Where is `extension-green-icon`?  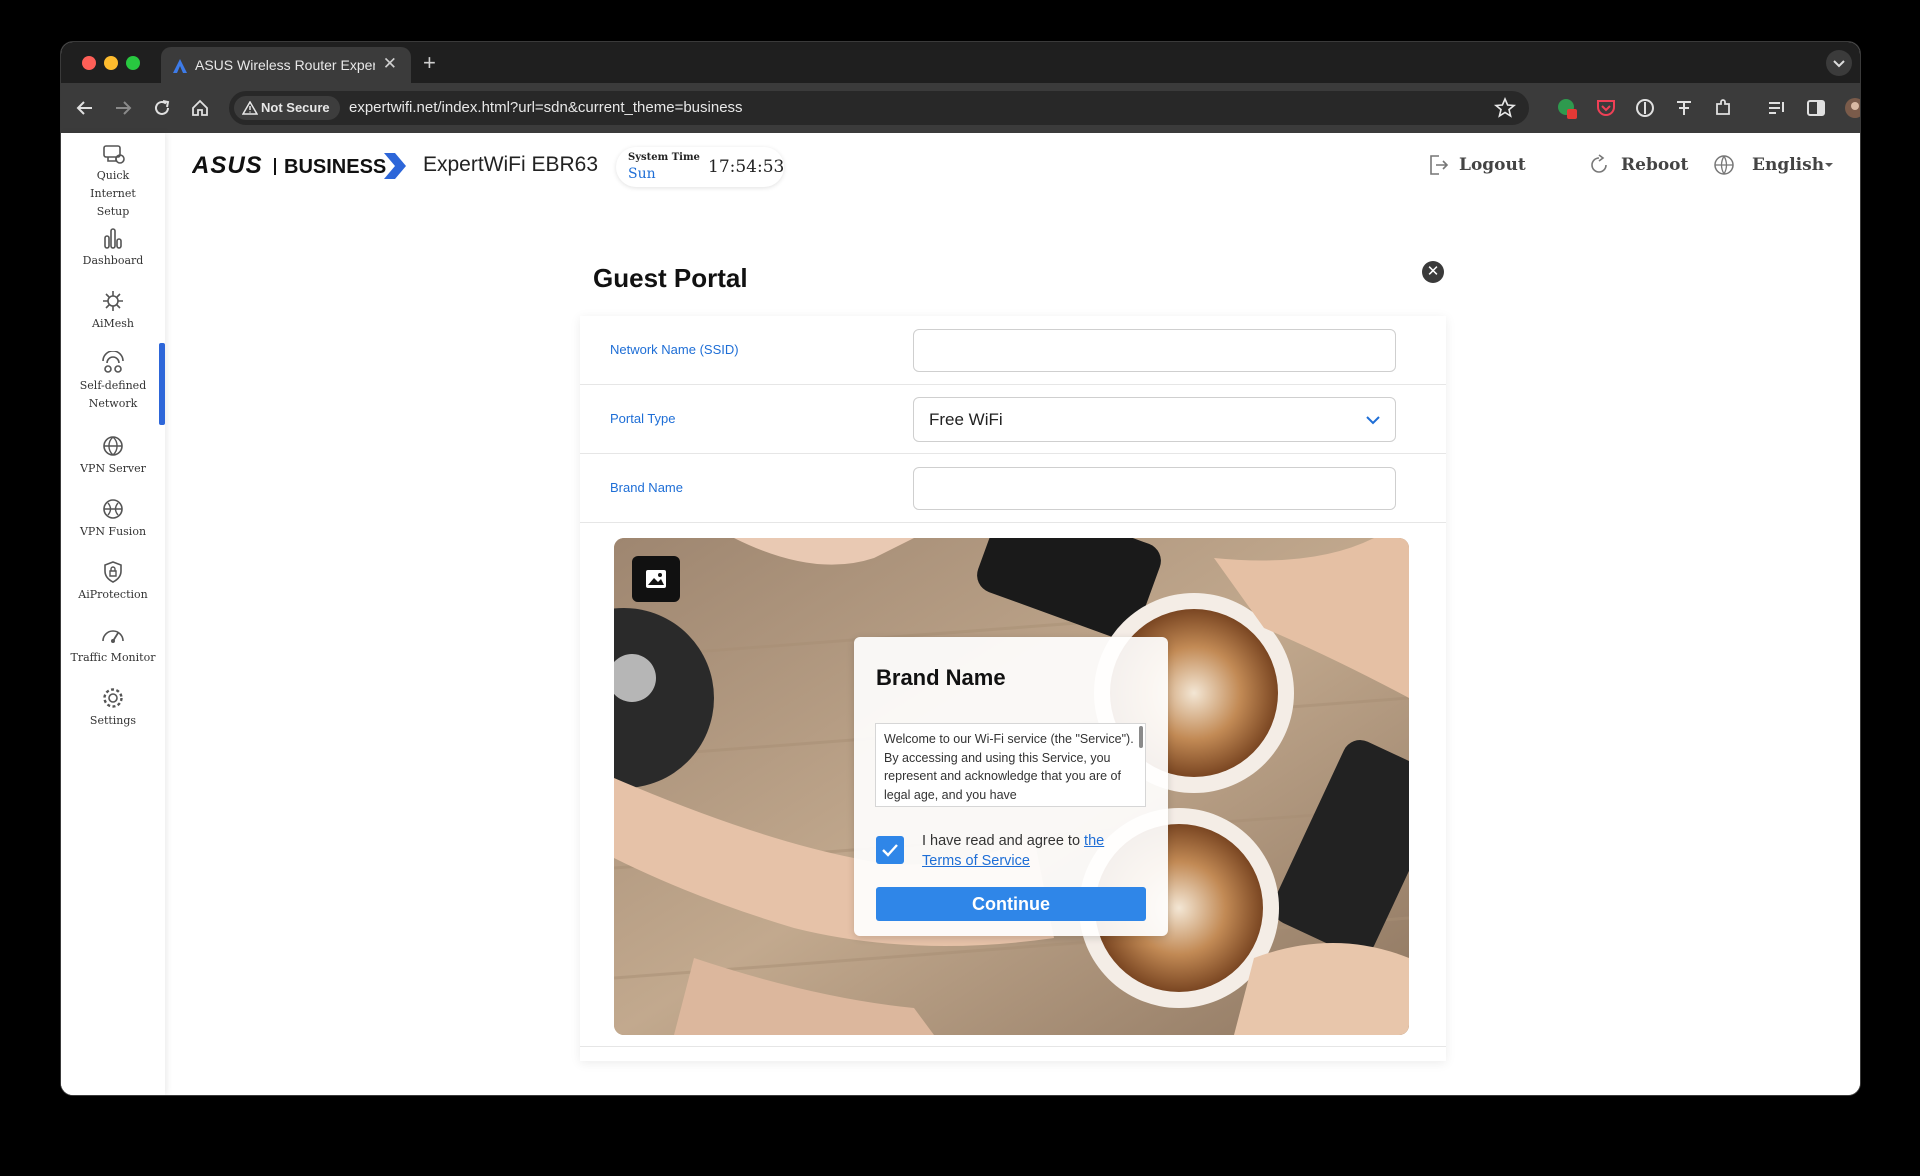 extension-green-icon is located at coordinates (1567, 108).